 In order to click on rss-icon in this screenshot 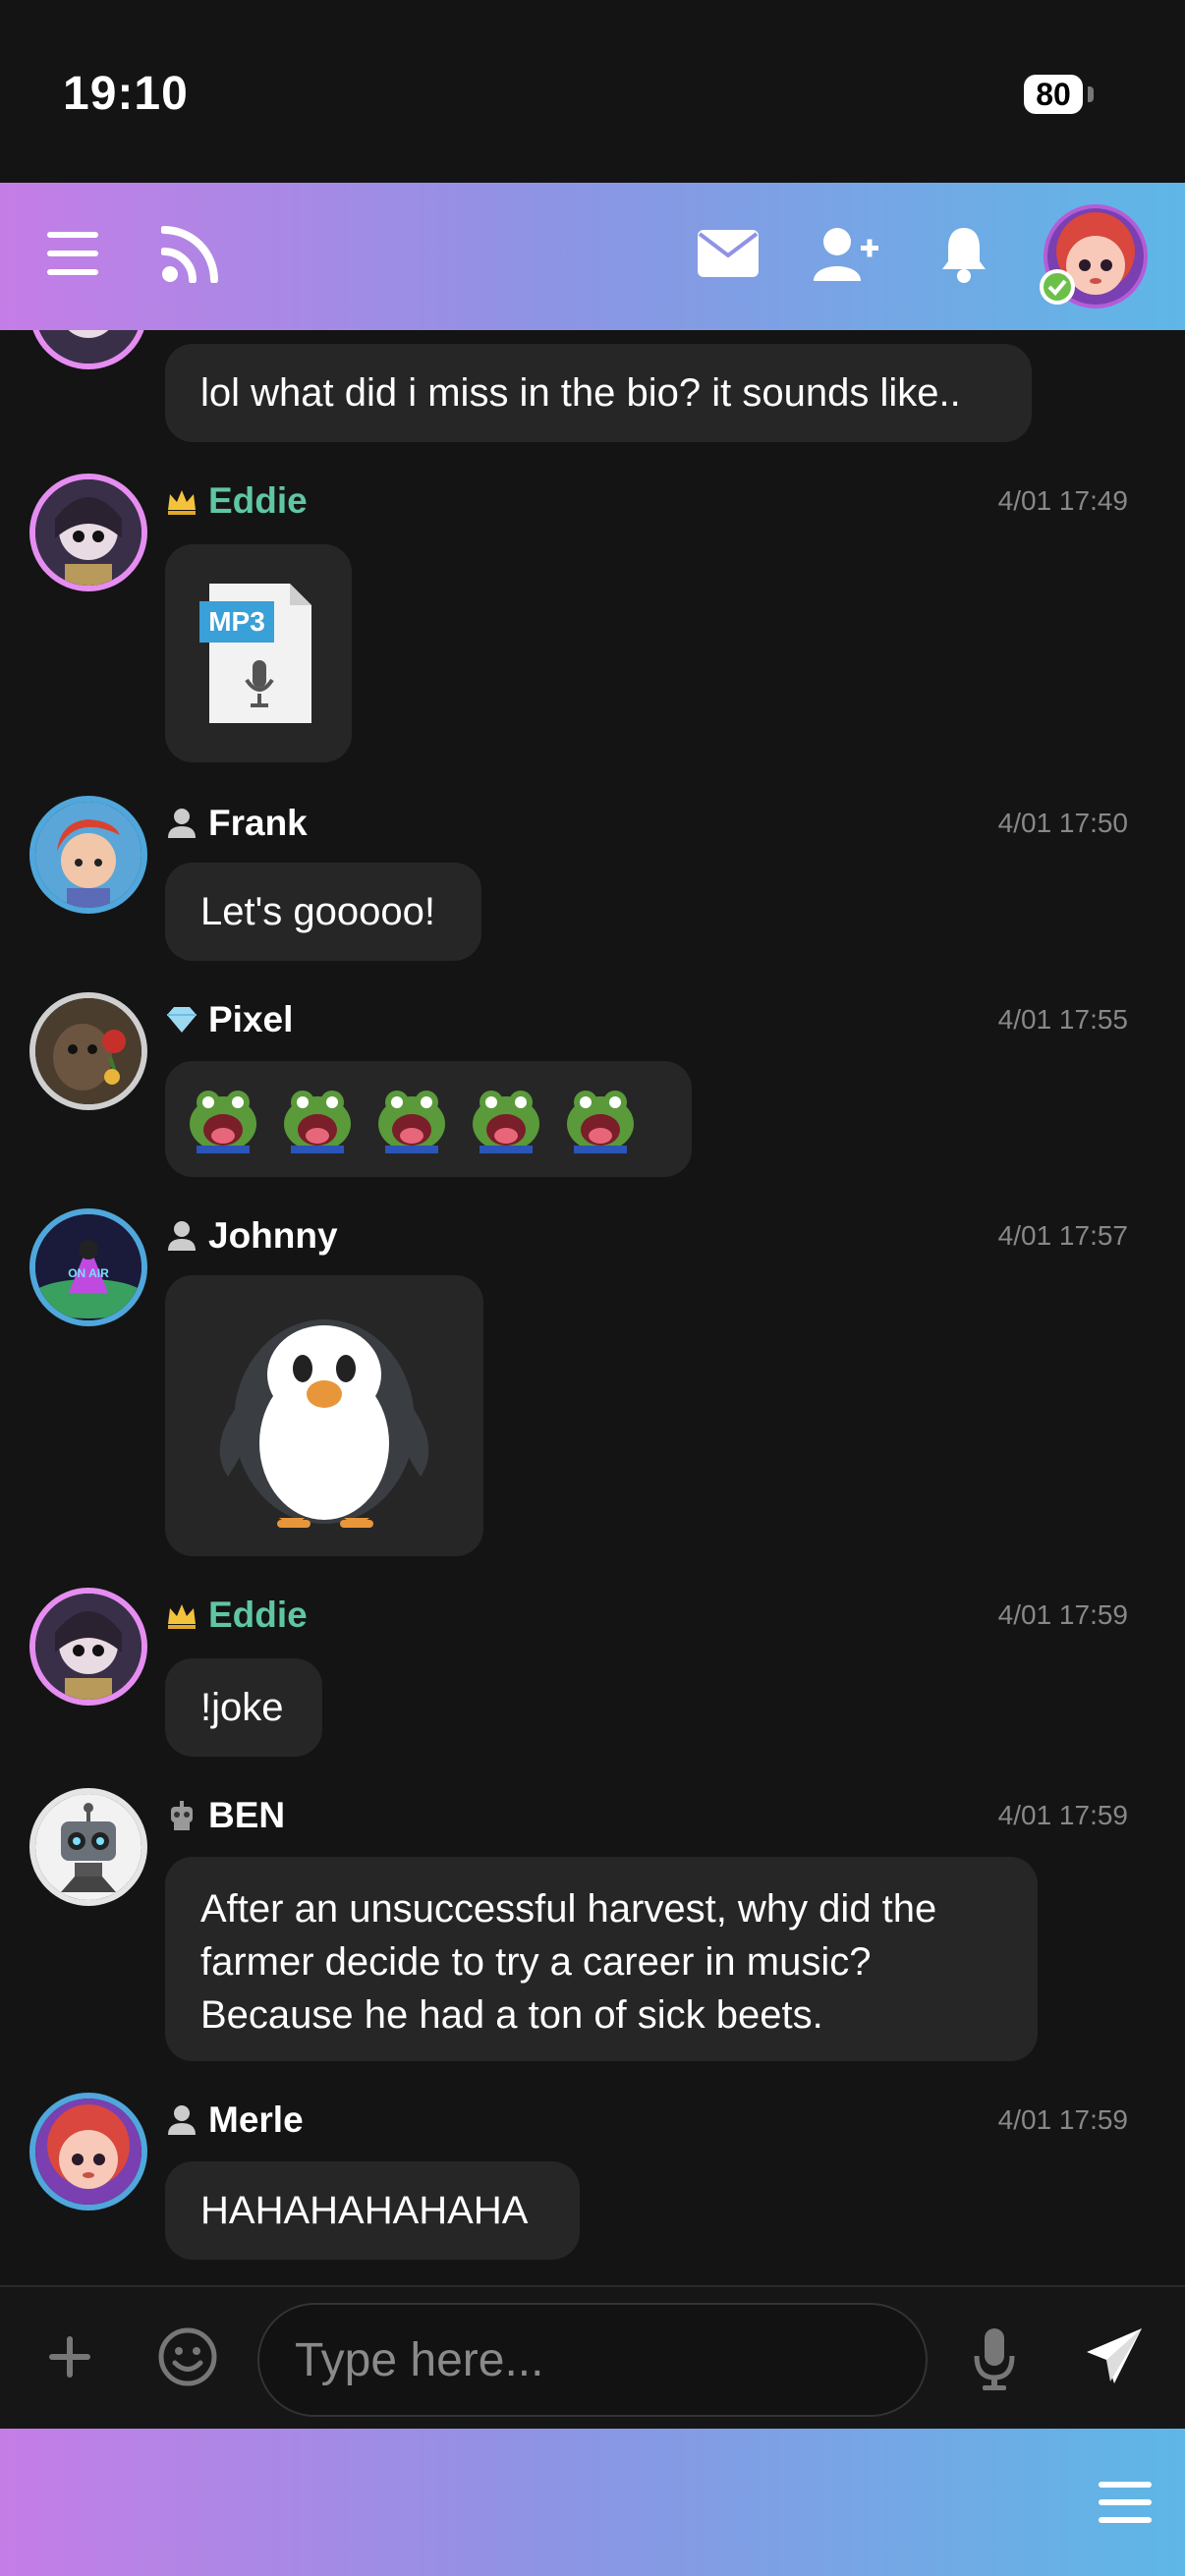, I will do `click(191, 253)`.